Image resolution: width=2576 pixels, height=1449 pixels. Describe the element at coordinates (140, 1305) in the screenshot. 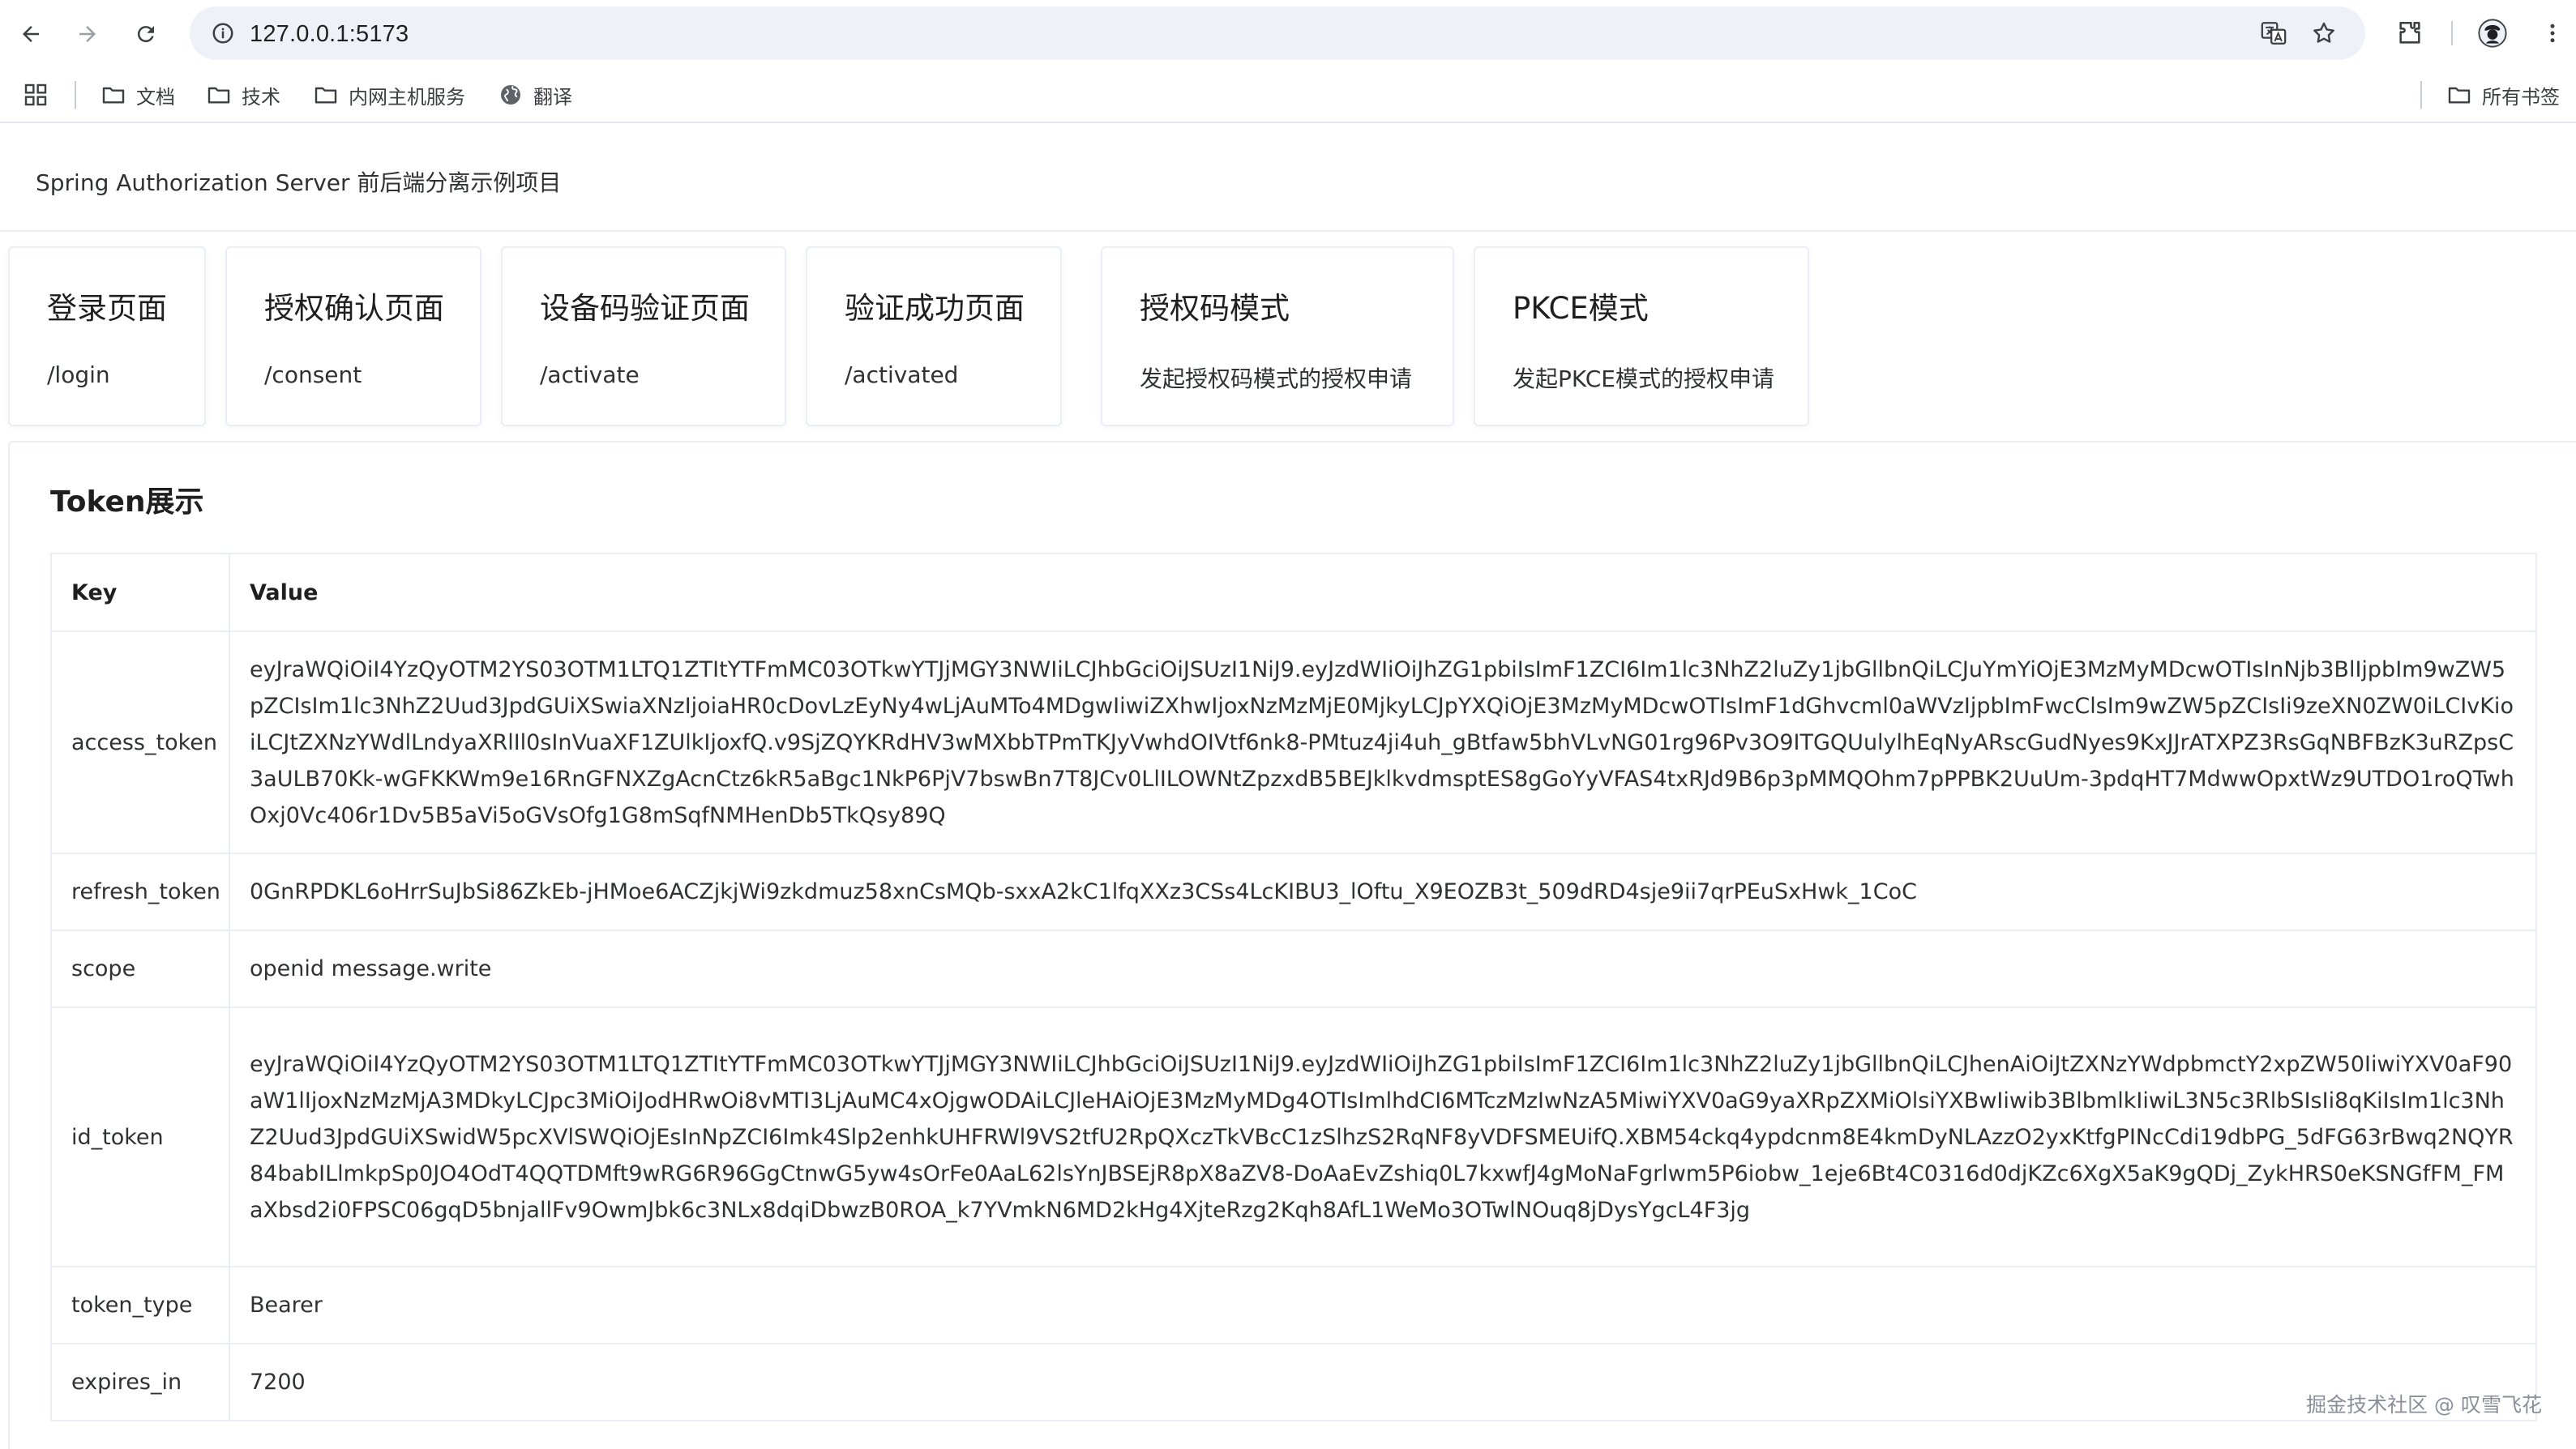

I see `token-key: token_type` at that location.